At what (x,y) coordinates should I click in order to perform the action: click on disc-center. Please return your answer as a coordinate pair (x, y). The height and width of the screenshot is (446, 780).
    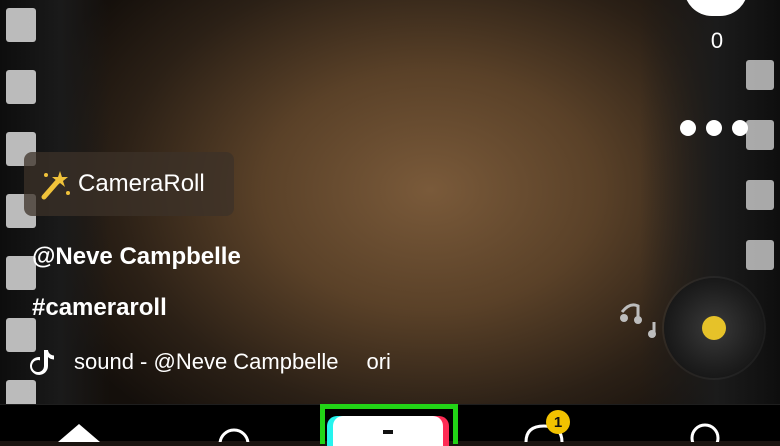
    Looking at the image, I should click on (714, 328).